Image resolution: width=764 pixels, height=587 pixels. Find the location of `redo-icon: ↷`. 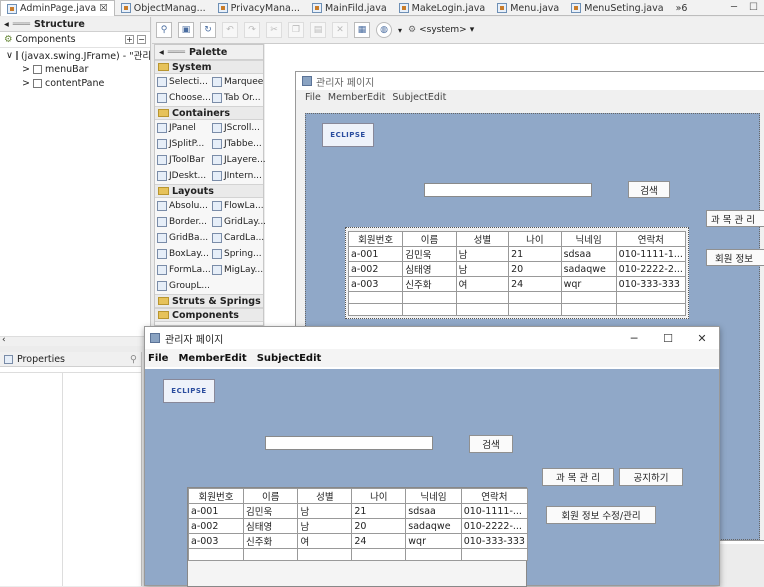

redo-icon: ↷ is located at coordinates (252, 30).